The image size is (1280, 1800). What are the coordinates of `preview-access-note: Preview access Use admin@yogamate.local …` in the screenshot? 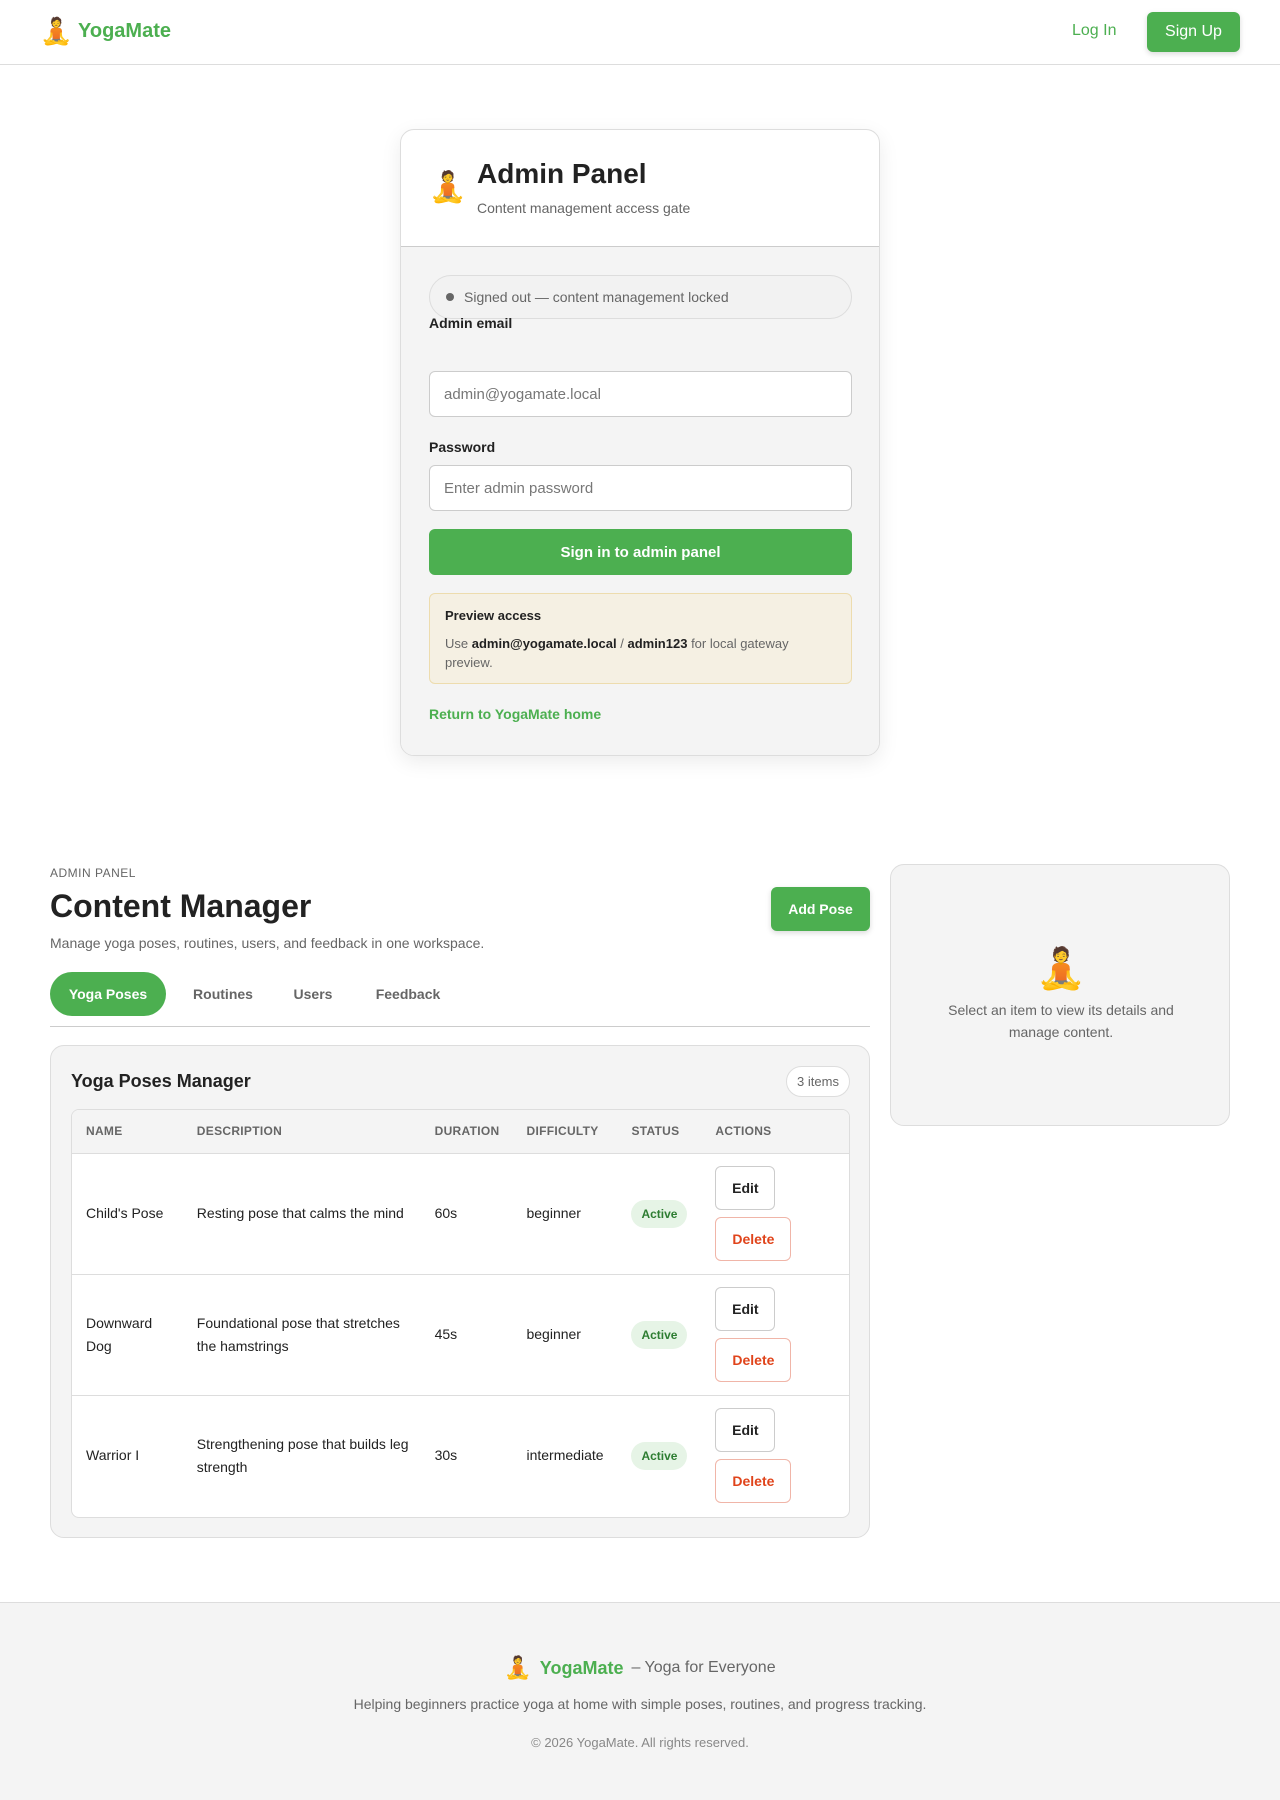 It's located at (640, 638).